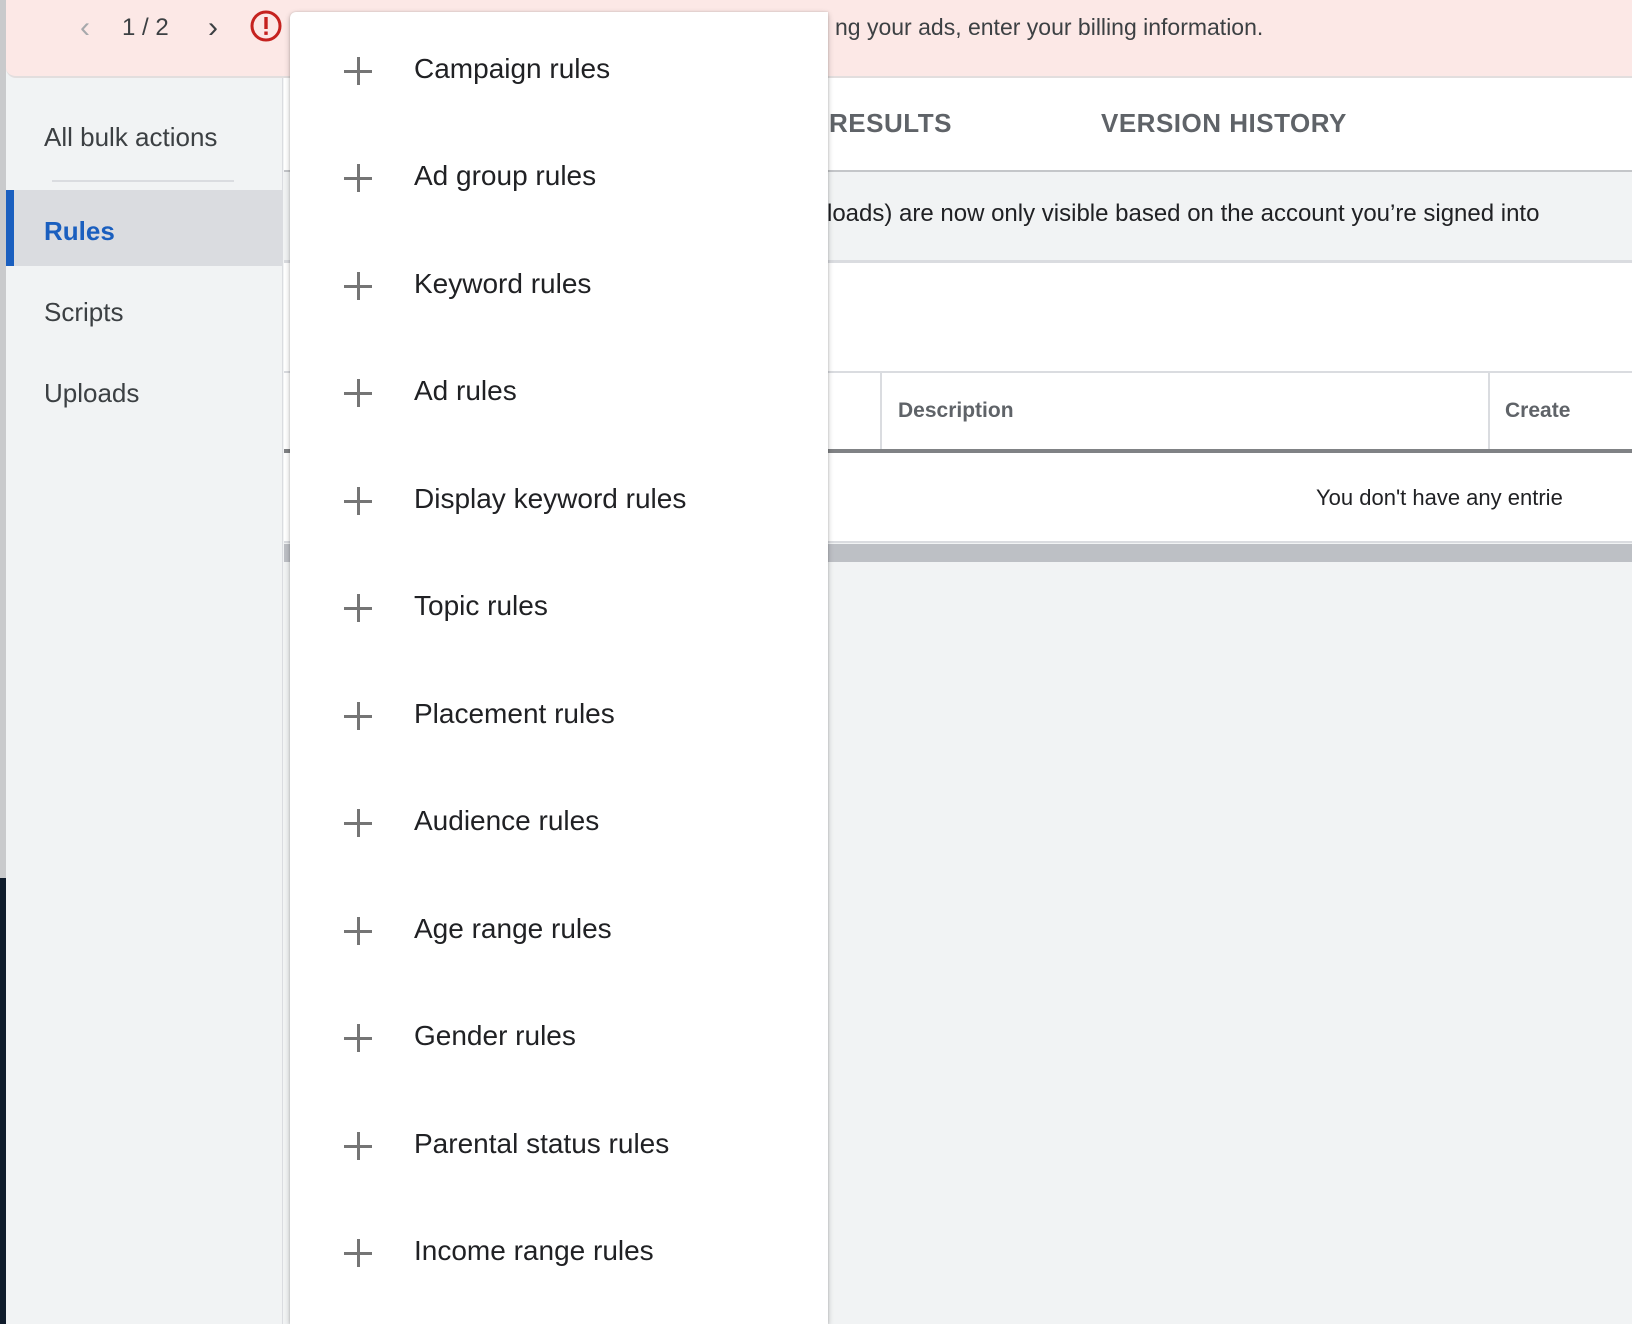 Image resolution: width=1632 pixels, height=1324 pixels. Describe the element at coordinates (84, 312) in the screenshot. I see `sidebar-item-label: Scripts` at that location.